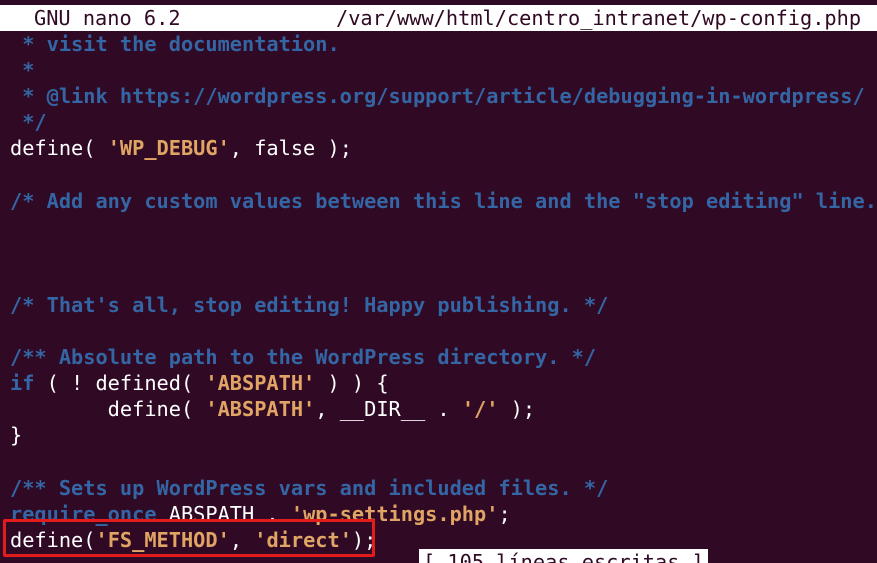  Describe the element at coordinates (443, 44) in the screenshot. I see `code-line: * visit the documentation.` at that location.